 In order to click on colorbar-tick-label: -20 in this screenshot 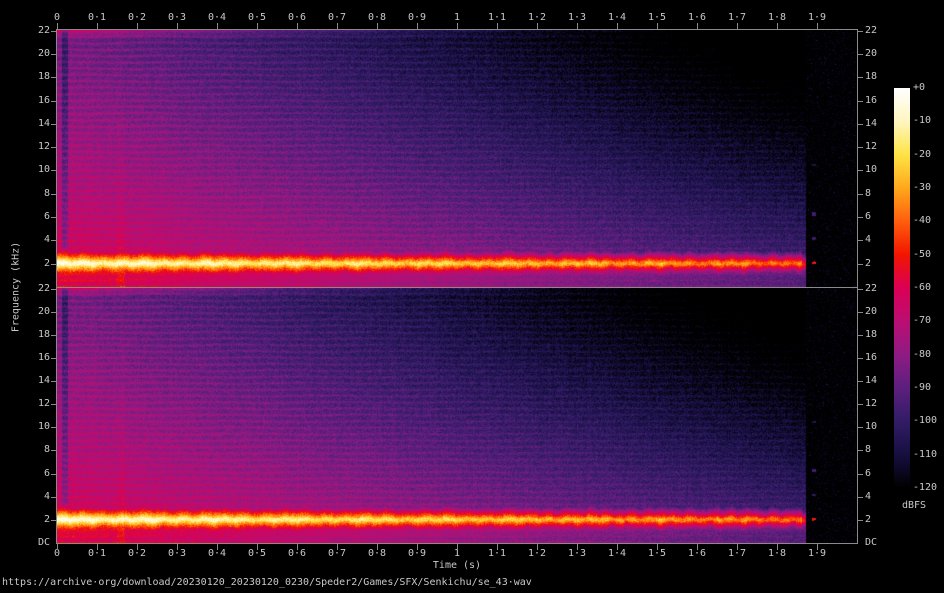, I will do `click(922, 154)`.